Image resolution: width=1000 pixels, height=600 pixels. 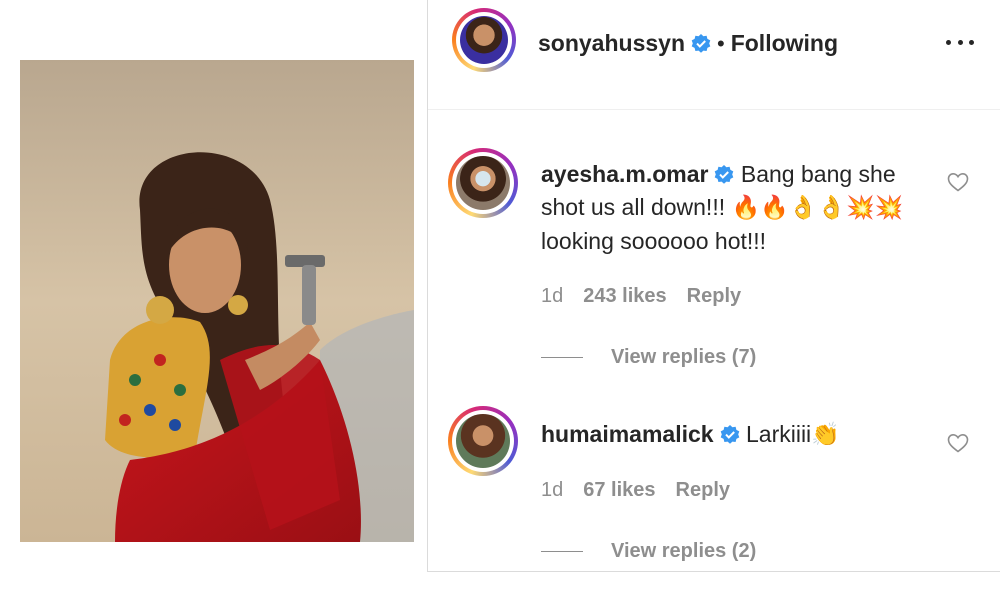 I want to click on comment-username: ayesha.m.omar, so click(x=624, y=174).